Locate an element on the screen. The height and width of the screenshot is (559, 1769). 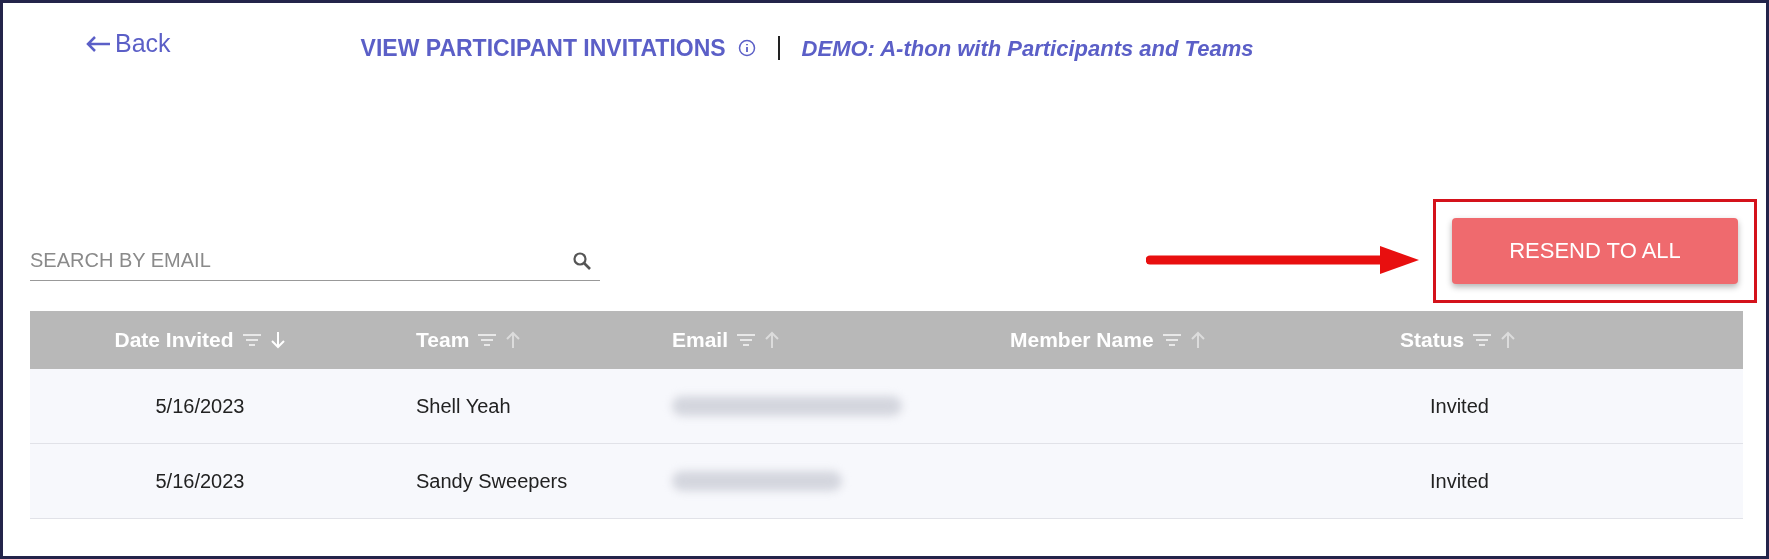
page-title: VIEW PARTICIPANT INVITATIONS is located at coordinates (543, 48).